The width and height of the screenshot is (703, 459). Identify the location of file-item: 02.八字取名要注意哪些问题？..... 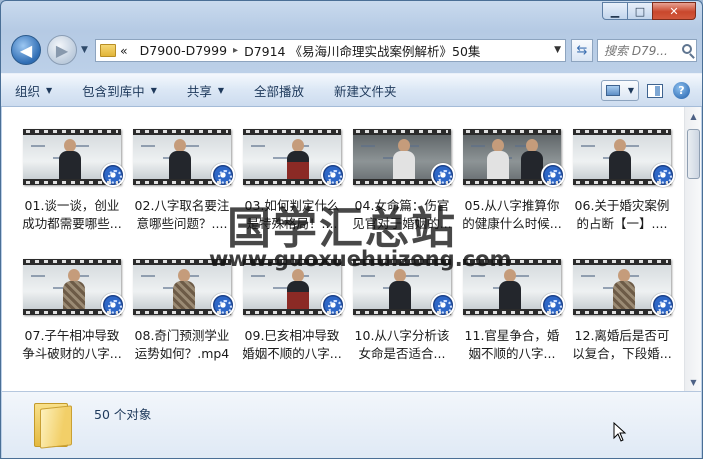
(182, 181).